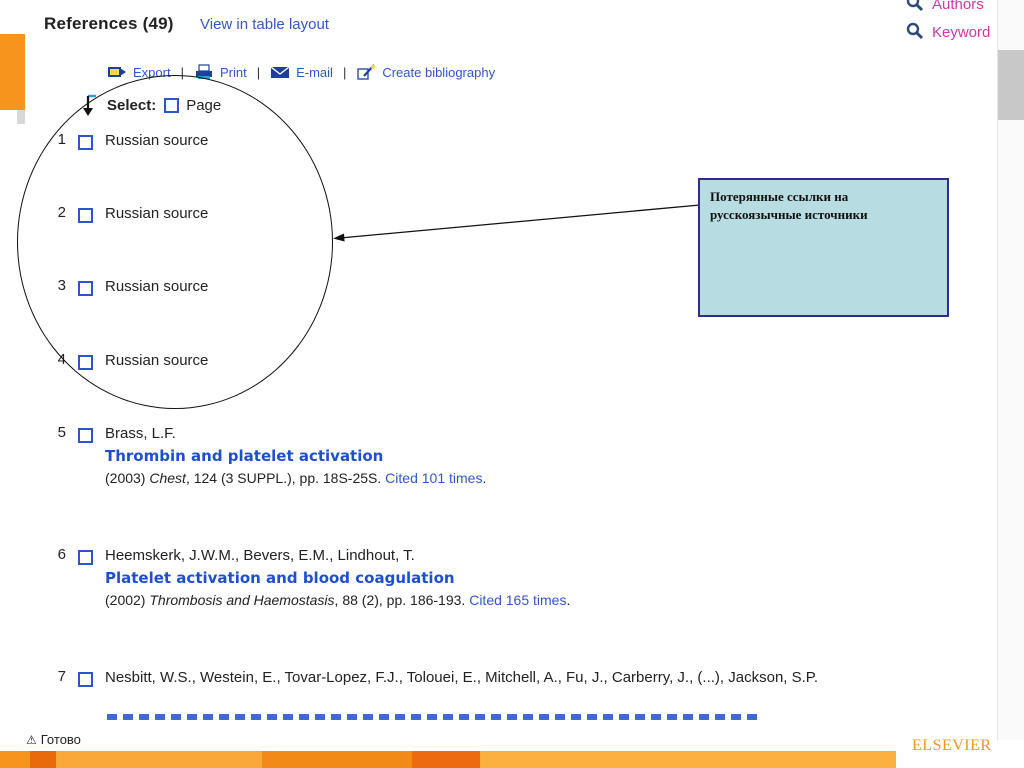  I want to click on reference-details: , 88 (2), pp. 186-193., so click(400, 600).